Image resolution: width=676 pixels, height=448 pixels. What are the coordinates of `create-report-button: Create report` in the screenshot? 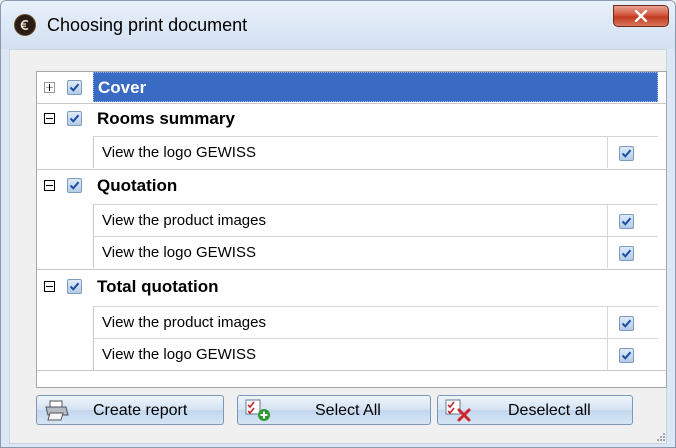 It's located at (130, 410).